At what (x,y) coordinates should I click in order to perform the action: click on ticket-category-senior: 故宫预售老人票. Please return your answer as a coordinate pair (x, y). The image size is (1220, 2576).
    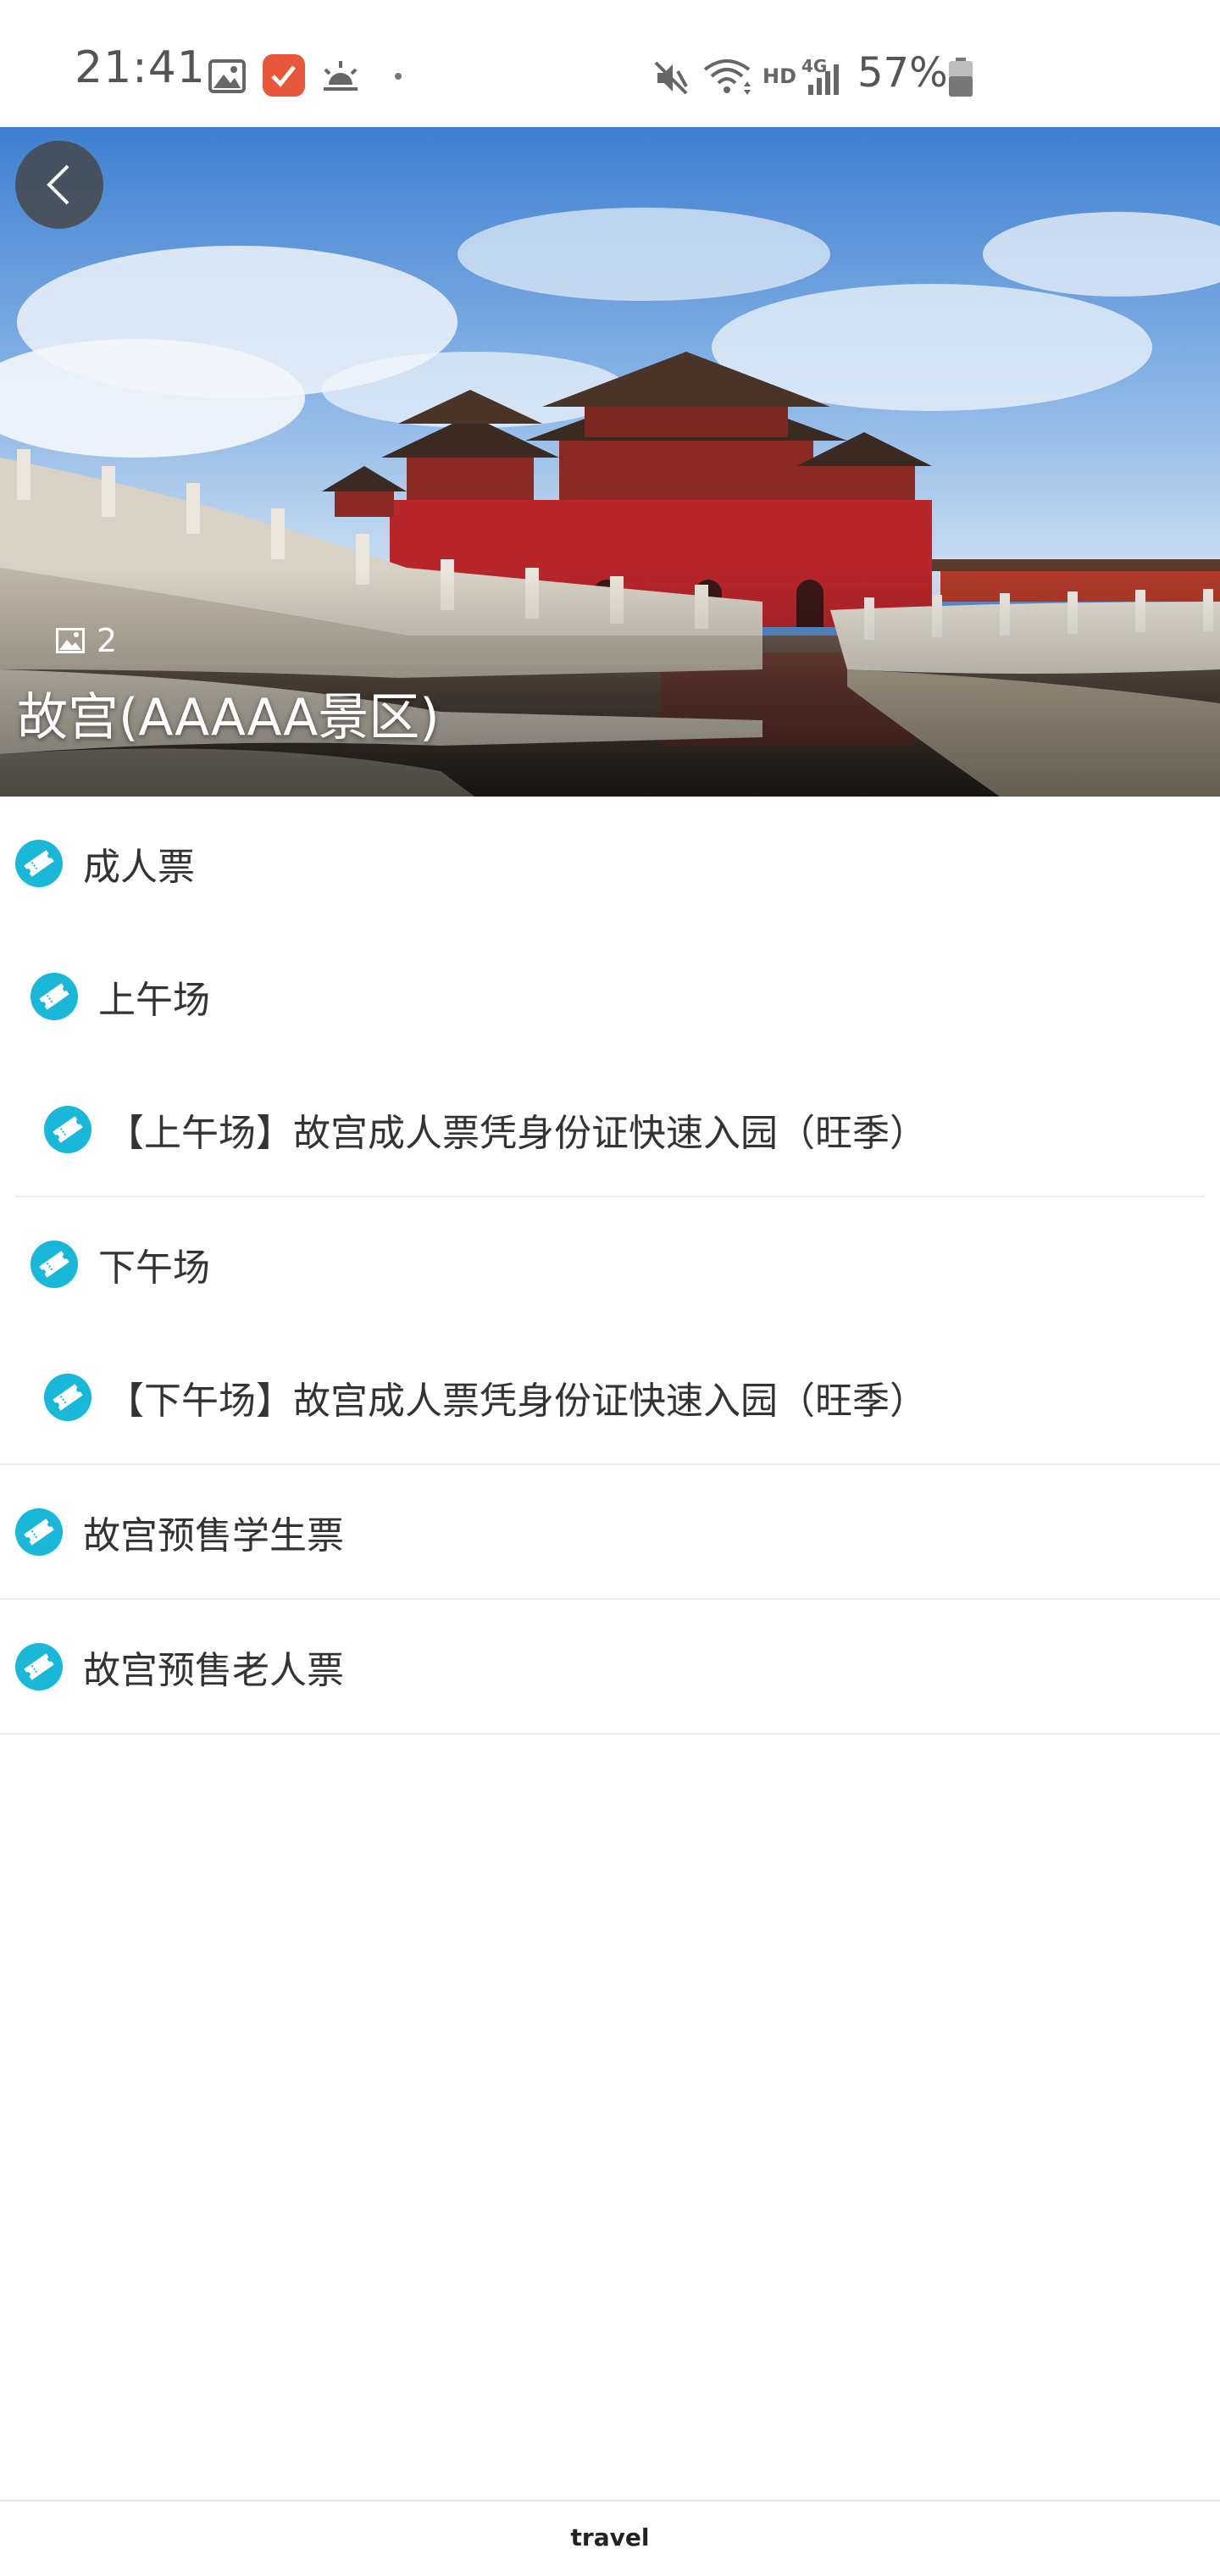
    Looking at the image, I should click on (610, 1666).